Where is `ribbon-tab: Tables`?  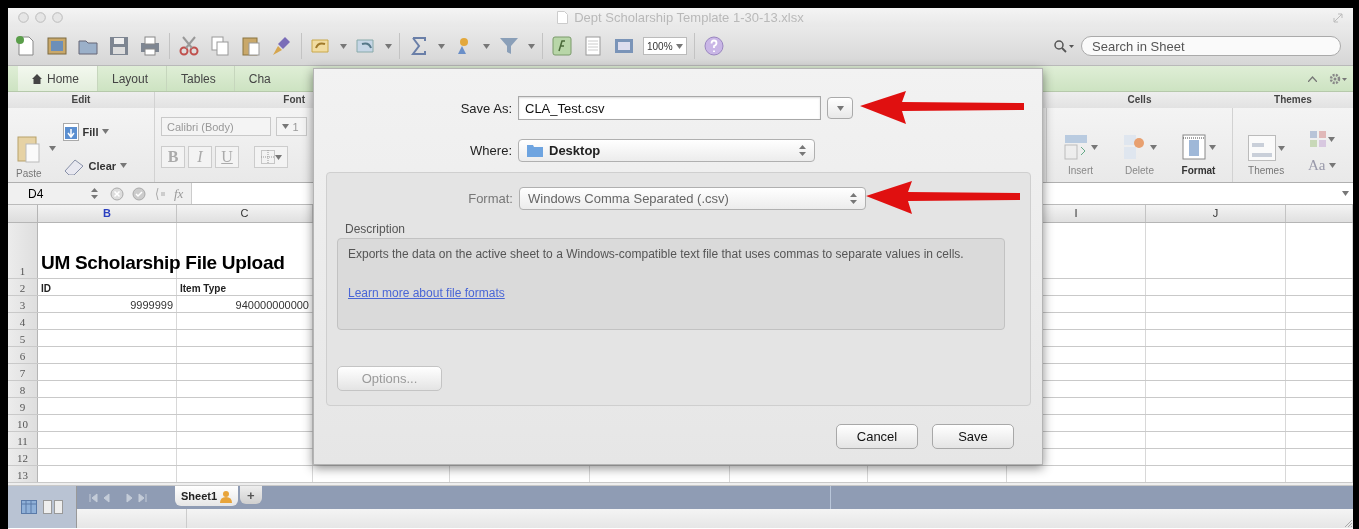
ribbon-tab: Tables is located at coordinates (201, 78).